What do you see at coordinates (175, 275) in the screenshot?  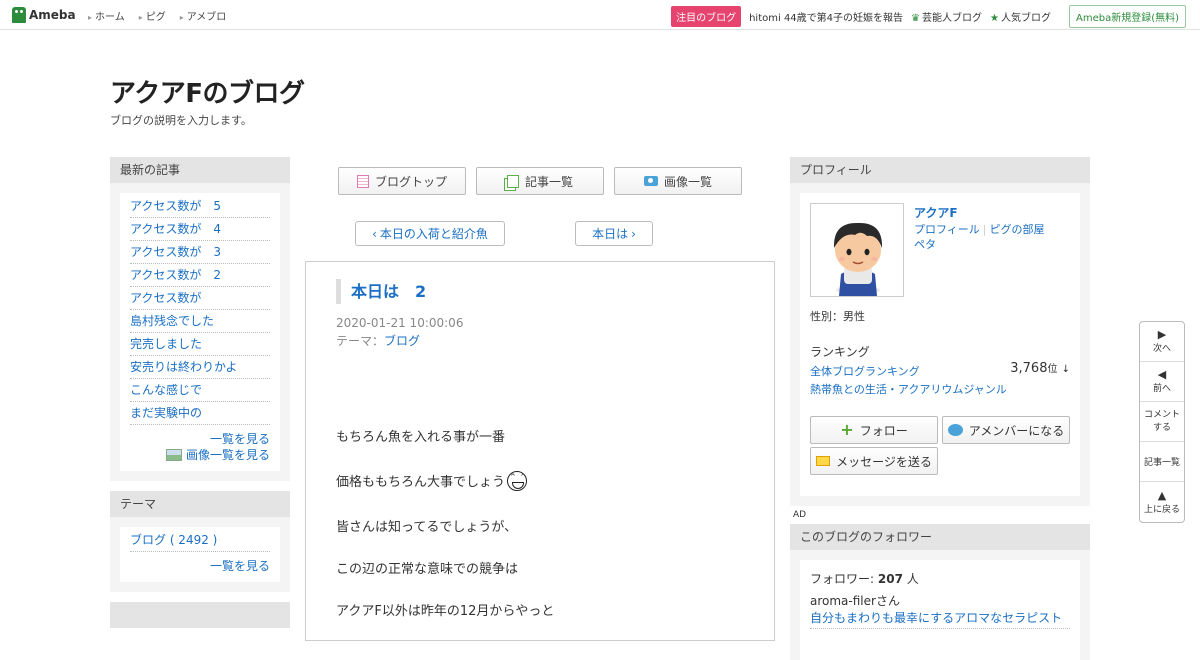 I see `article-link: アクセス数が 2` at bounding box center [175, 275].